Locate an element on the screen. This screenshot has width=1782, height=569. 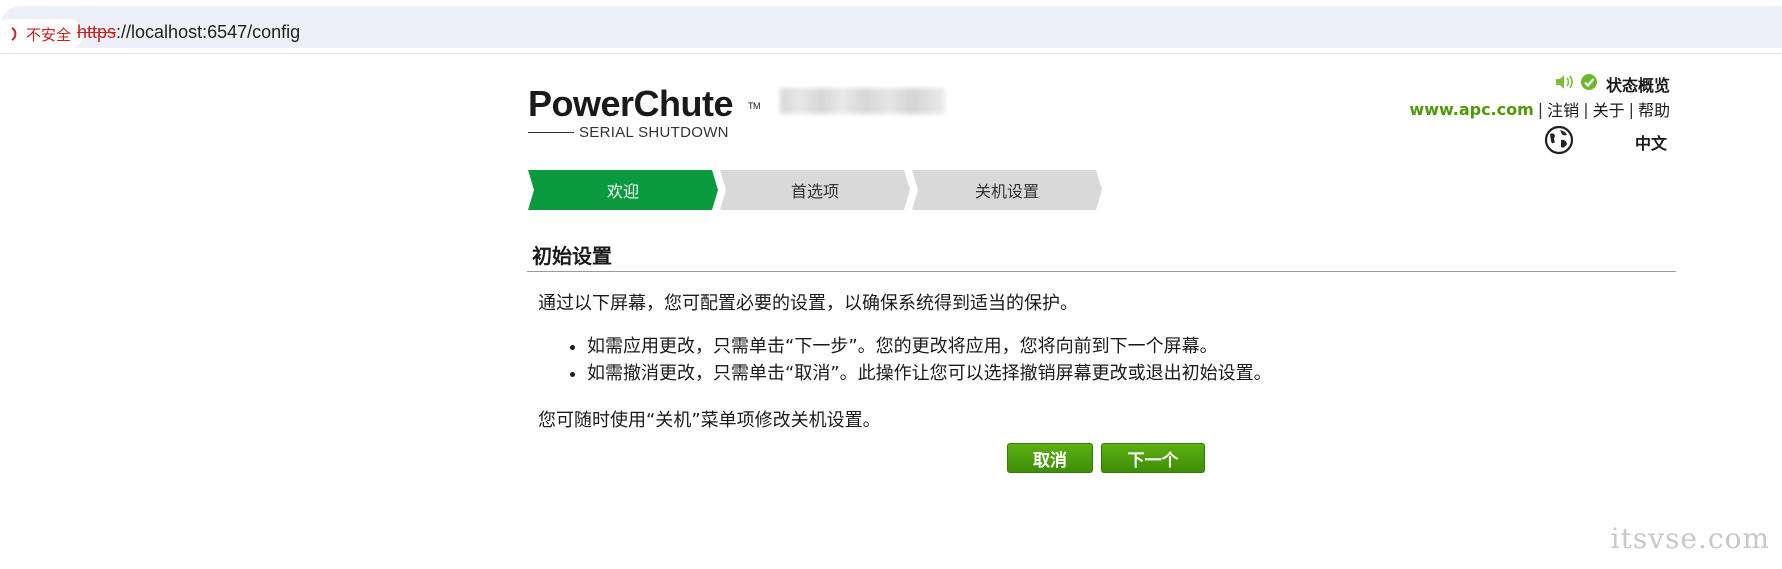
trademark-mark: TM is located at coordinates (754, 106).